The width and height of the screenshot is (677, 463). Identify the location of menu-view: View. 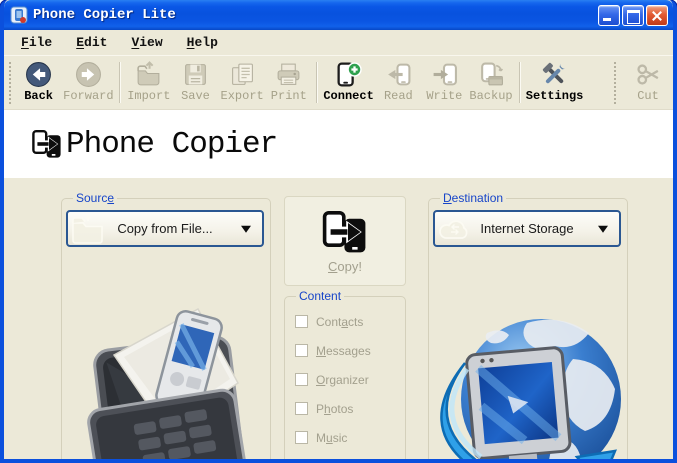
(146, 42).